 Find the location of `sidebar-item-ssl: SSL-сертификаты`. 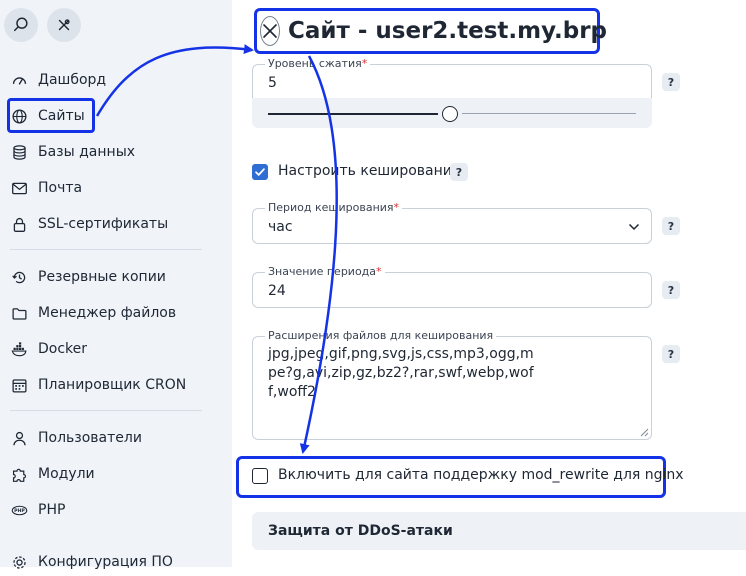

sidebar-item-ssl: SSL-сертификаты is located at coordinates (89, 224).